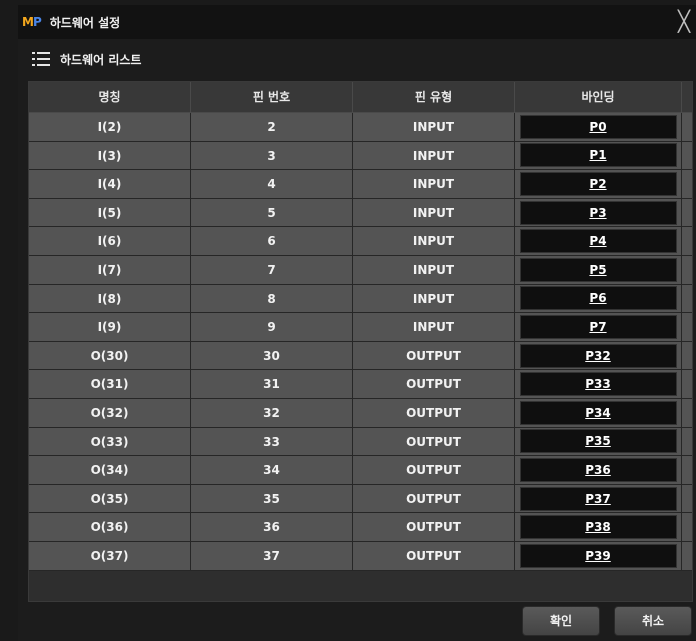 The width and height of the screenshot is (696, 641). I want to click on binding-button: P35, so click(598, 441).